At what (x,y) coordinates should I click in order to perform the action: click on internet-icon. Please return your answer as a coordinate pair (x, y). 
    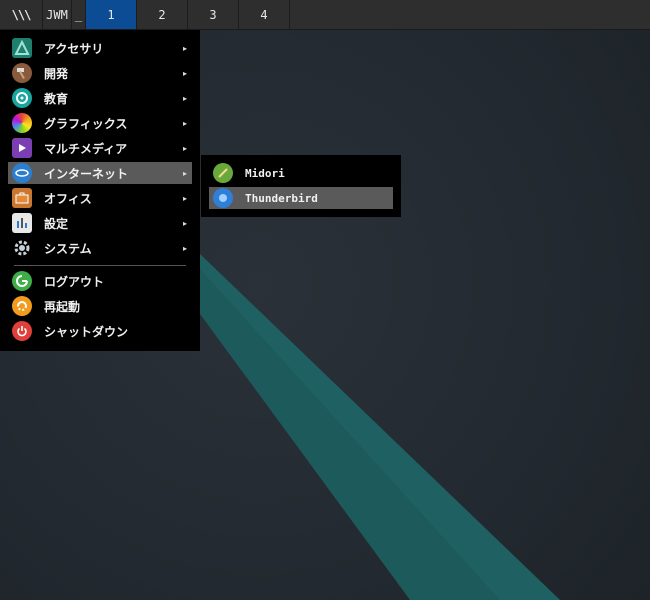
    Looking at the image, I should click on (22, 173).